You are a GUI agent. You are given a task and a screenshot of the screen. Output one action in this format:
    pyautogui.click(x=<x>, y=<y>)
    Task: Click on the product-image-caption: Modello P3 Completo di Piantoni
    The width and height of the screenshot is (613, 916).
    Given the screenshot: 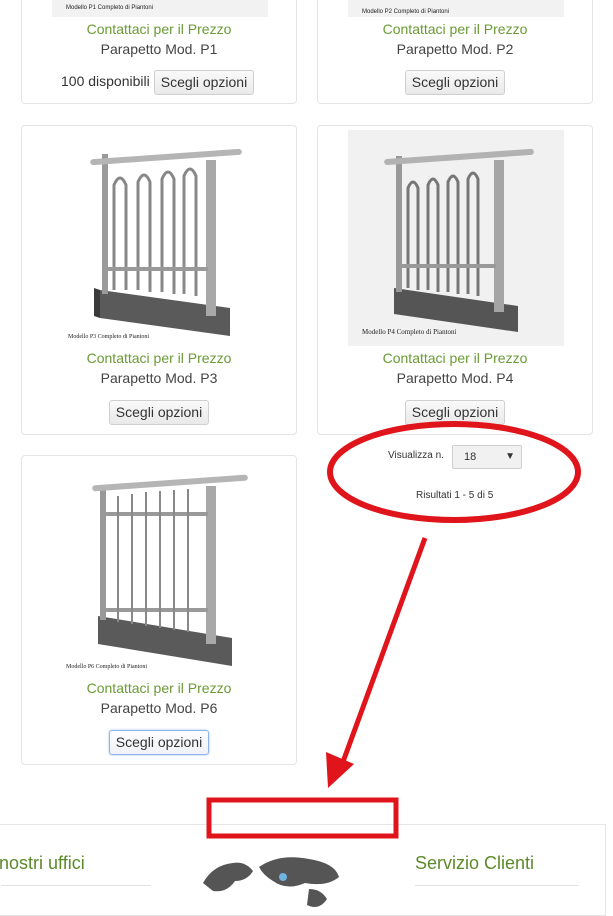 What is the action you would take?
    pyautogui.click(x=108, y=337)
    